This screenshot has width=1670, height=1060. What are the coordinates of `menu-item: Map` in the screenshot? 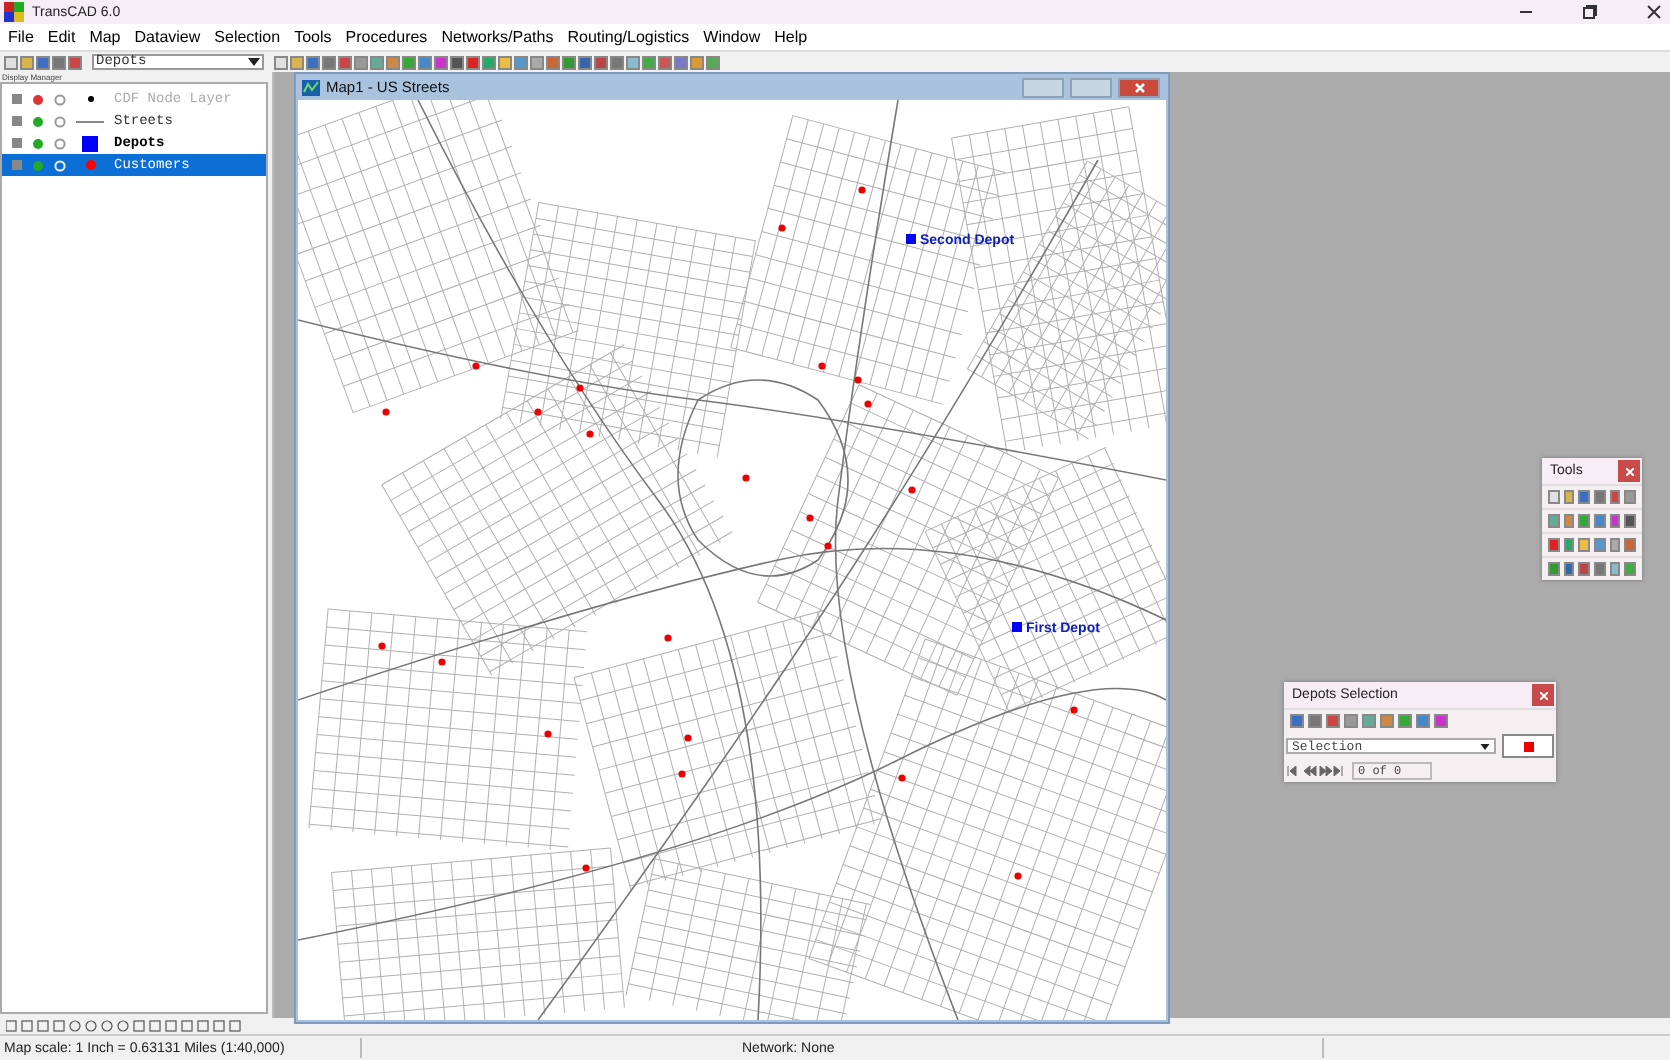 It's located at (105, 37).